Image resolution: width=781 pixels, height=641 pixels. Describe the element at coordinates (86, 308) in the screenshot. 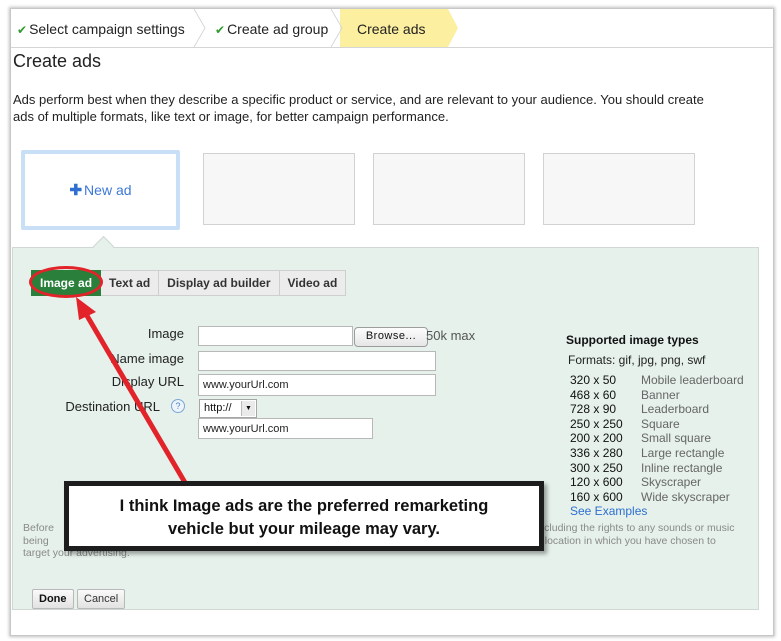

I see `annotation-arrow-head` at that location.